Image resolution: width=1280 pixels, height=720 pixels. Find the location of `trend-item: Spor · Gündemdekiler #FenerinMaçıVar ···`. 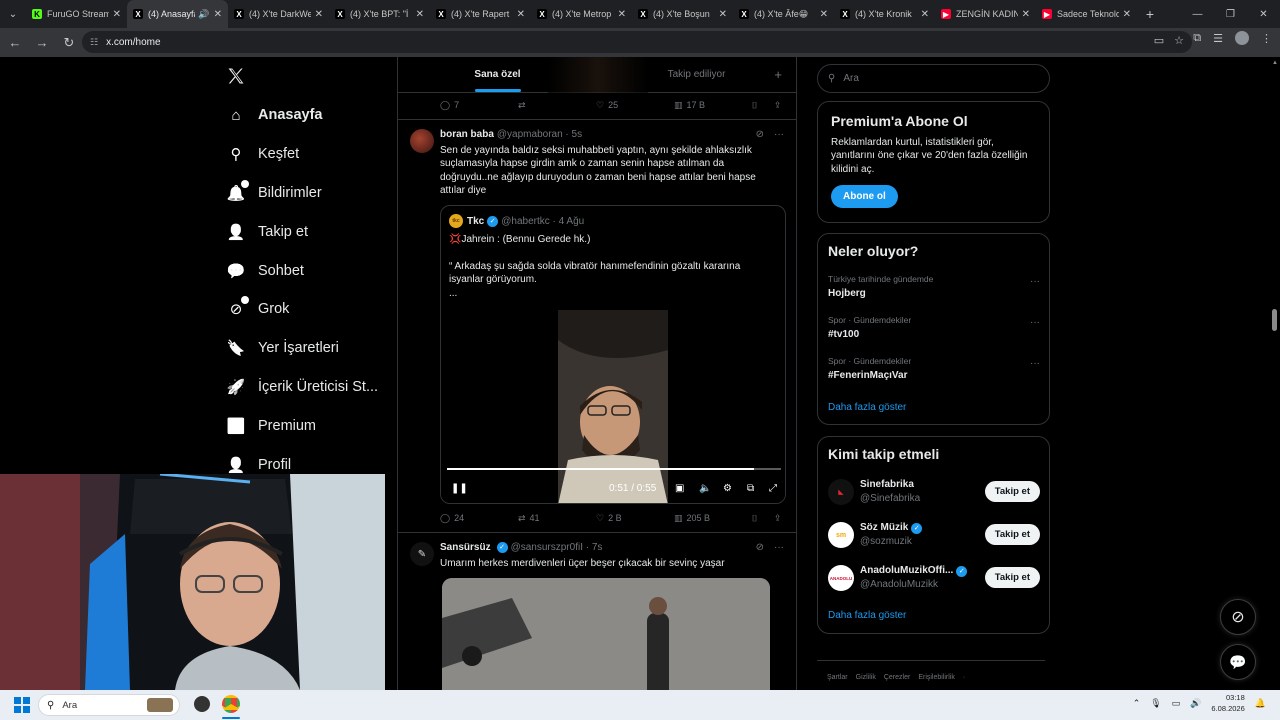

trend-item: Spor · Gündemdekiler #FenerinMaçıVar ··· is located at coordinates (934, 368).